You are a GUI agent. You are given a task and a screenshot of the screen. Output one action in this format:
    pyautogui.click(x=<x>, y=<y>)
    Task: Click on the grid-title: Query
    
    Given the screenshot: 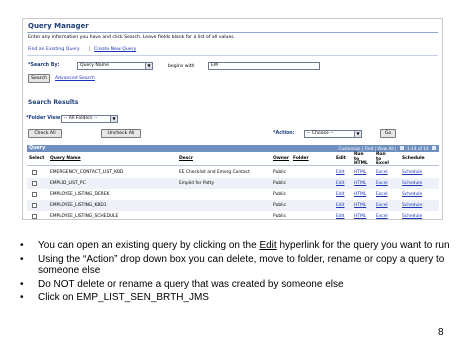 What is the action you would take?
    pyautogui.click(x=37, y=148)
    